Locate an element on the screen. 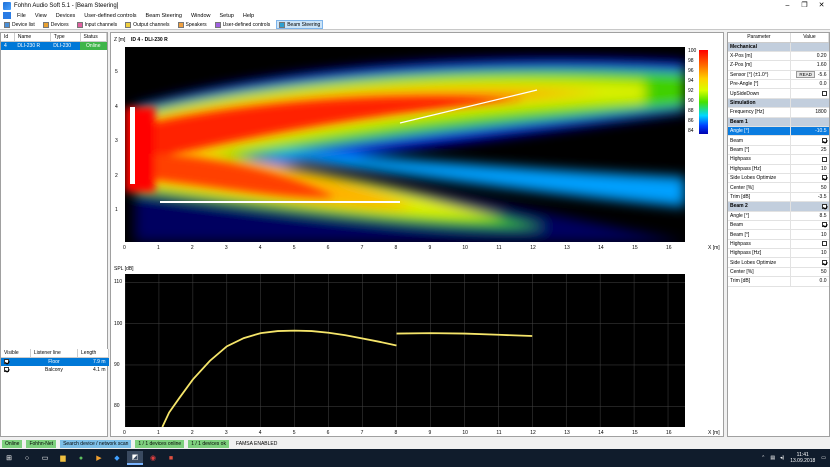 The height and width of the screenshot is (467, 830). col-name: Name is located at coordinates (32, 37).